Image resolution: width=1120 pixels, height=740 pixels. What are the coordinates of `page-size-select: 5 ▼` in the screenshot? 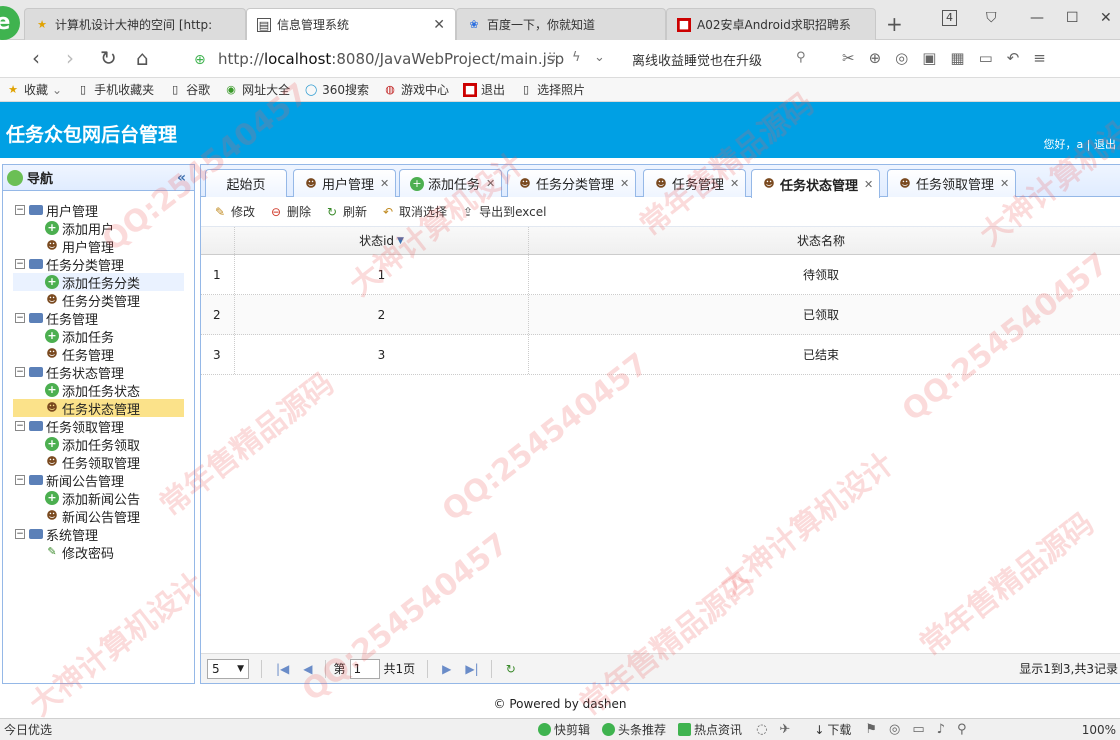 It's located at (228, 668).